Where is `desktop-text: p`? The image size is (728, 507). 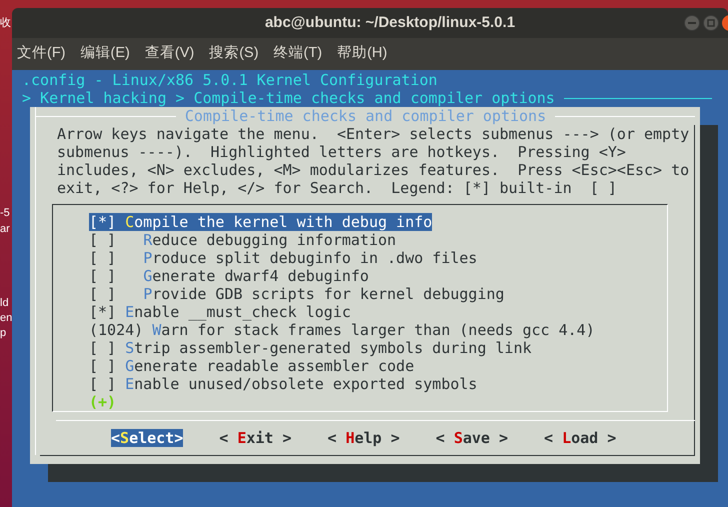
desktop-text: p is located at coordinates (4, 333).